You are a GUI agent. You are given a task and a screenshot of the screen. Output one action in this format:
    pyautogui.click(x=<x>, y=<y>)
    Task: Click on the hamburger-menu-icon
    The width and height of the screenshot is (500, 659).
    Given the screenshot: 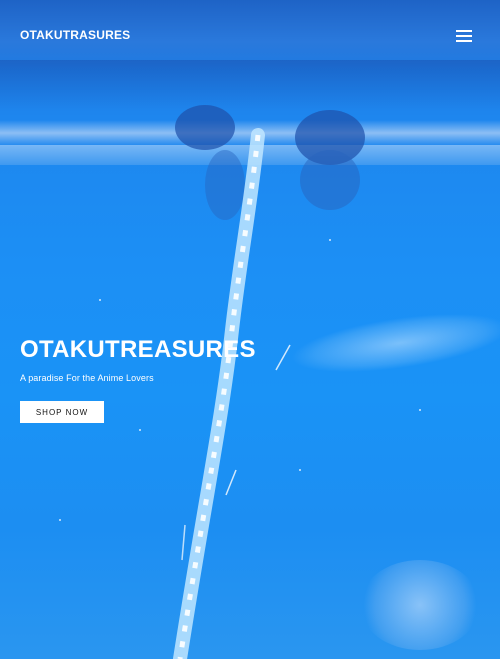 What is the action you would take?
    pyautogui.click(x=464, y=36)
    